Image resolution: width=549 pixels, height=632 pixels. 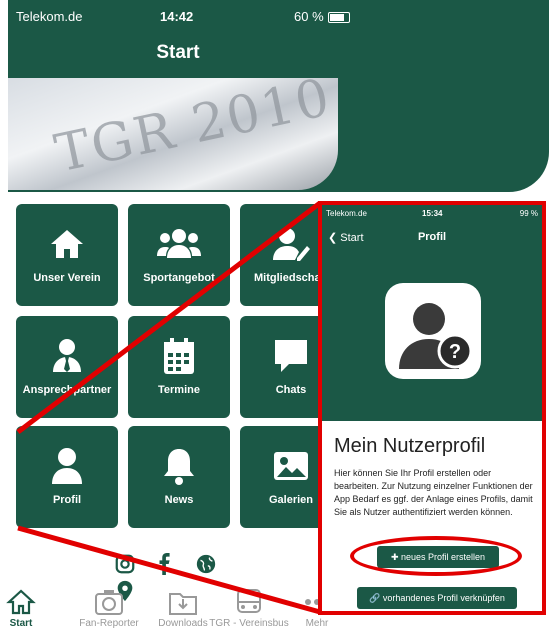 I want to click on group-icon, so click(x=179, y=244).